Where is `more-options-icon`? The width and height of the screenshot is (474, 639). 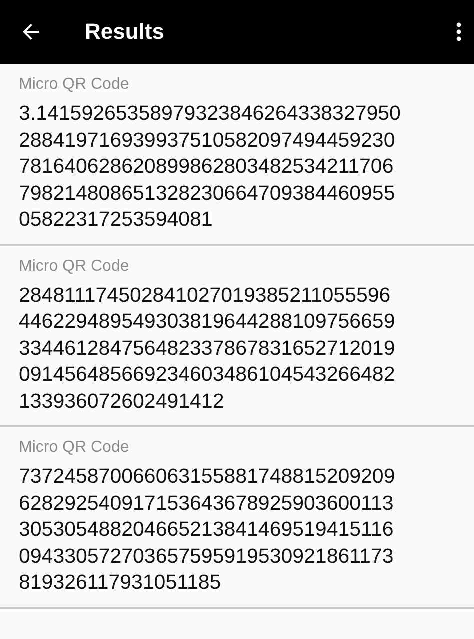 more-options-icon is located at coordinates (459, 32).